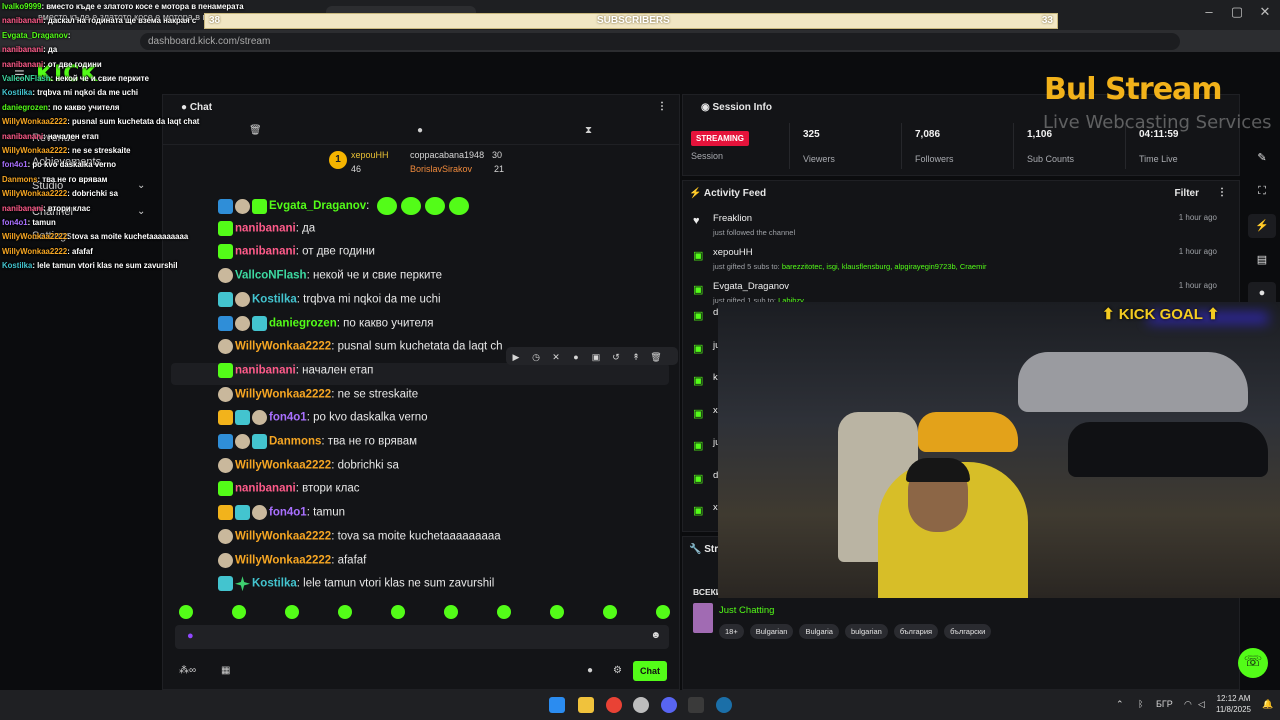 This screenshot has width=1280, height=720. What do you see at coordinates (417, 421) in the screenshot?
I see `chat-message: fon4o1: po kvo daskalka verno` at bounding box center [417, 421].